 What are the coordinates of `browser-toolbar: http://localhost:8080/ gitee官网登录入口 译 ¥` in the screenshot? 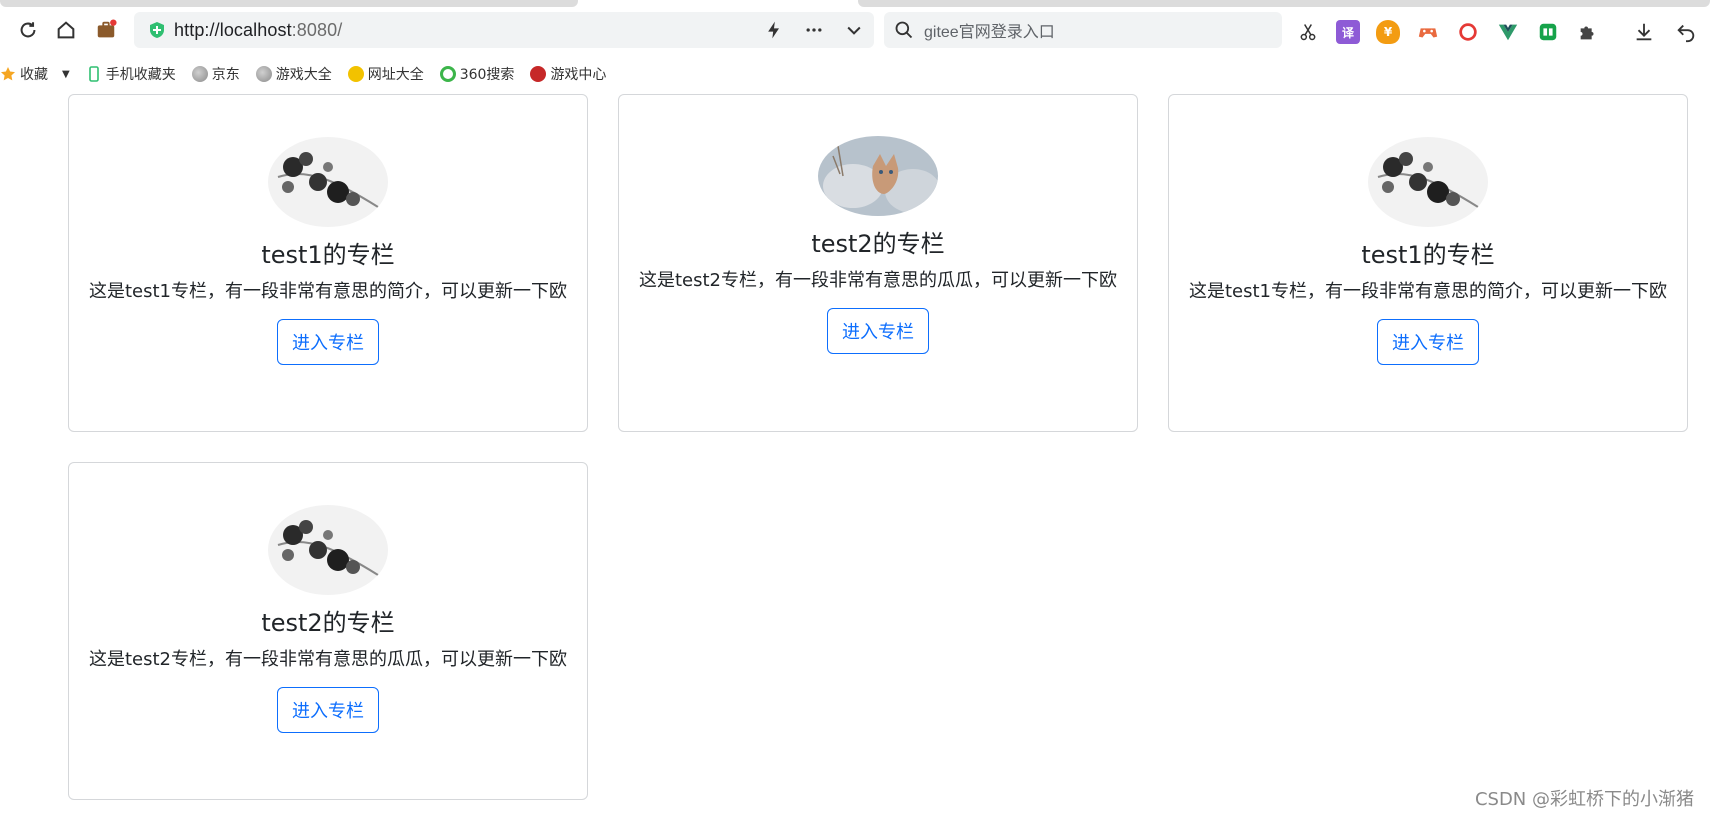 It's located at (855, 30).